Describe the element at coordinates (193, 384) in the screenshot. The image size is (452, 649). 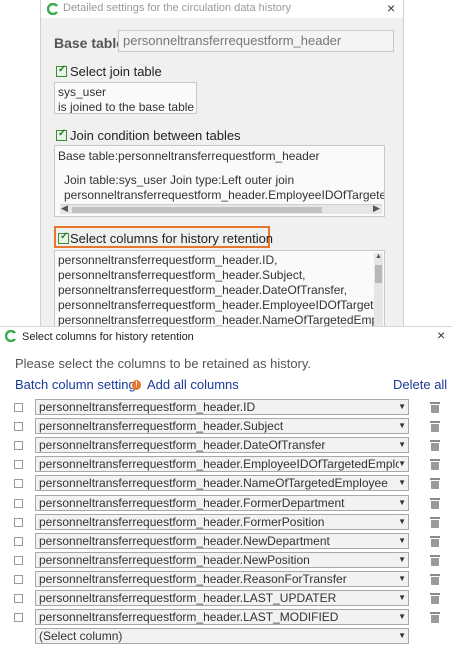
I see `add-all-columns-link: Add all columns` at that location.